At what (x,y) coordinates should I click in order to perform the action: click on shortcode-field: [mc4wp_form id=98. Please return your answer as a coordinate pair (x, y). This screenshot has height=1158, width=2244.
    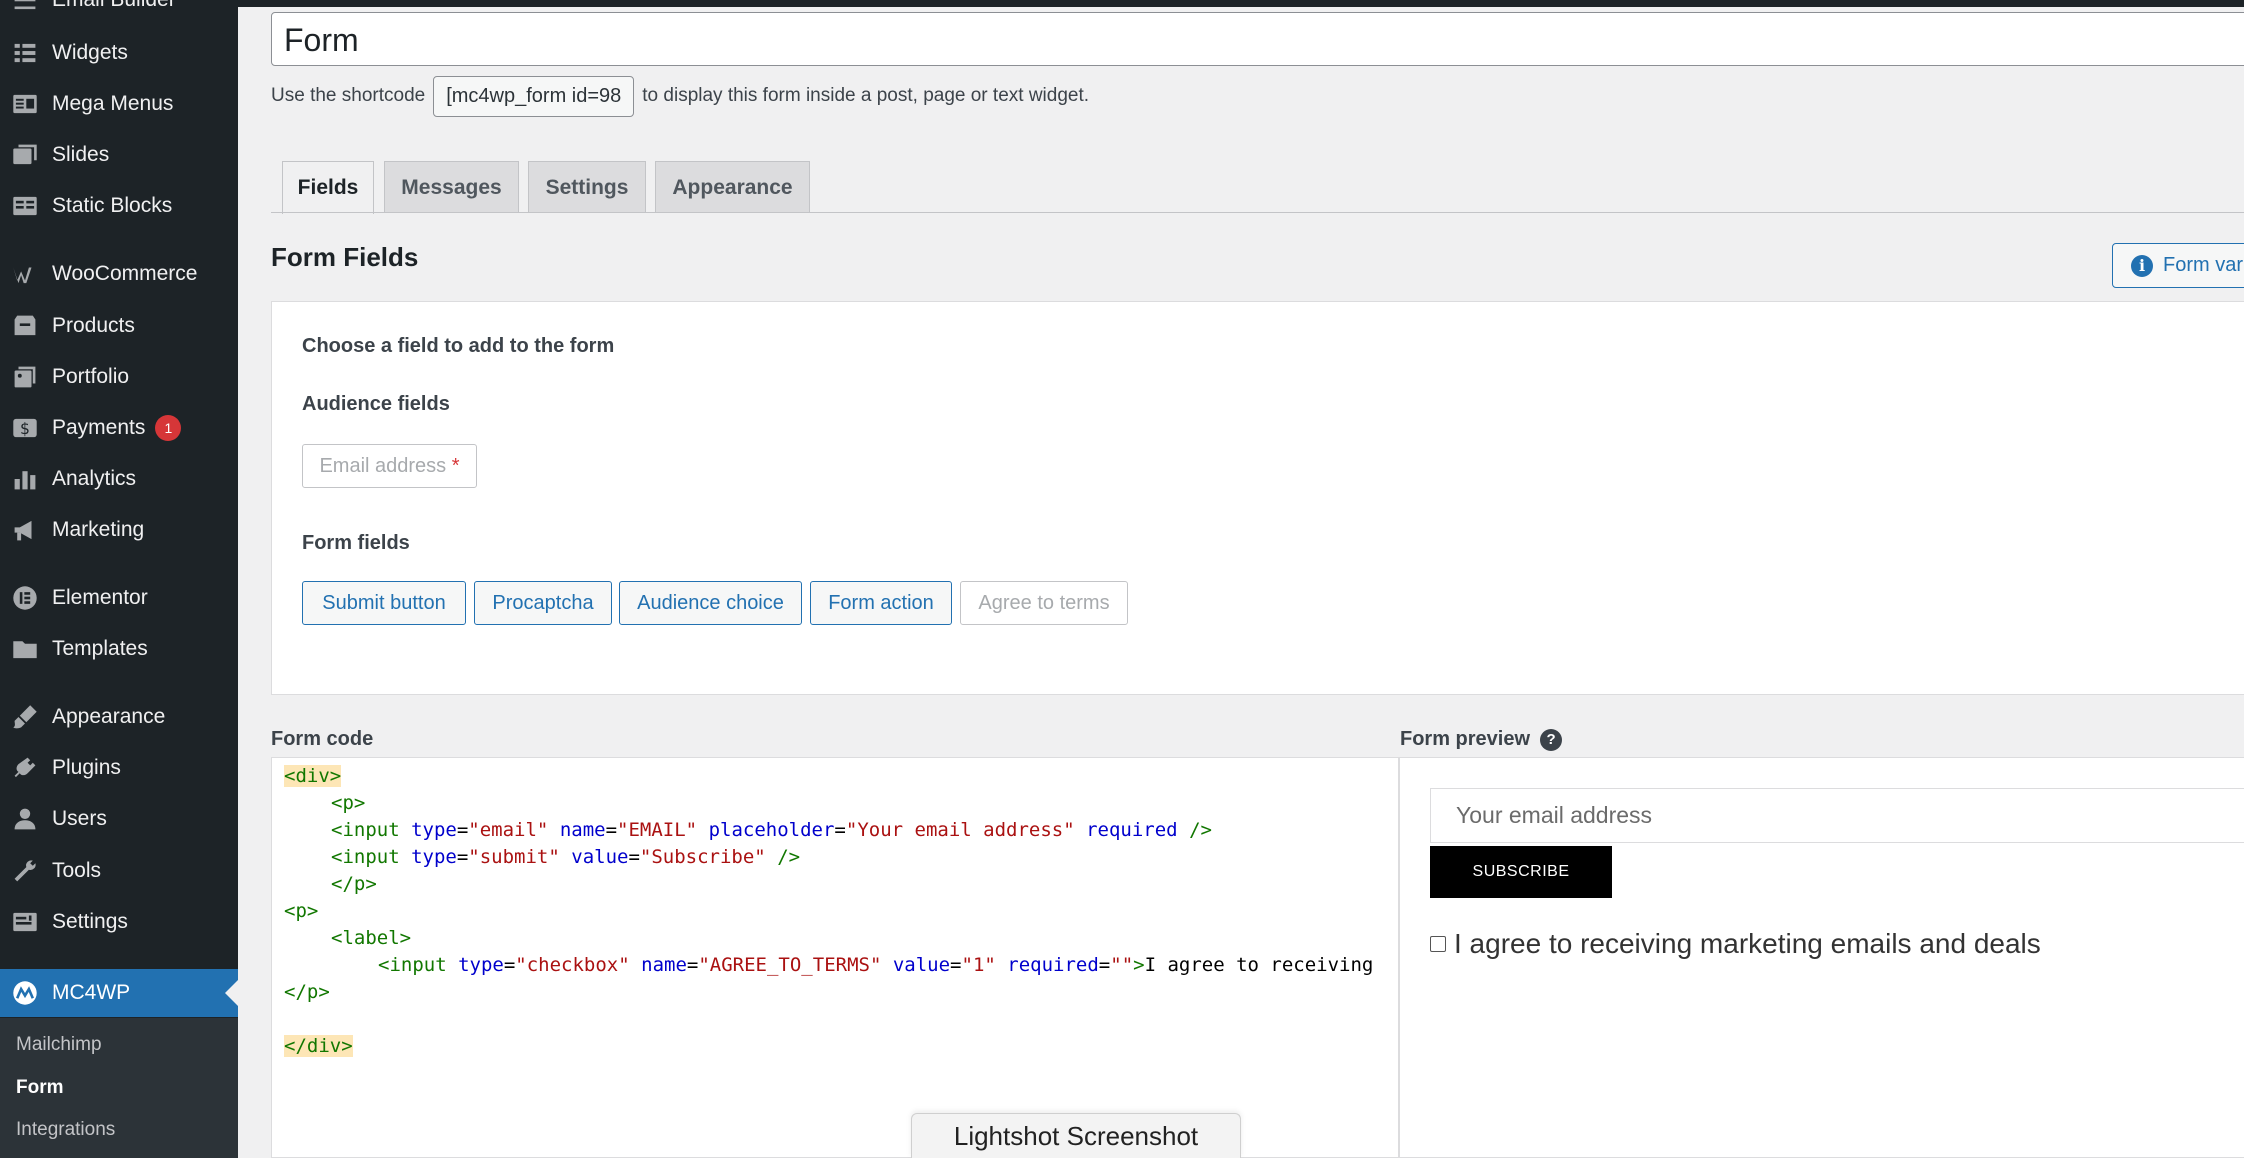
    Looking at the image, I should click on (534, 96).